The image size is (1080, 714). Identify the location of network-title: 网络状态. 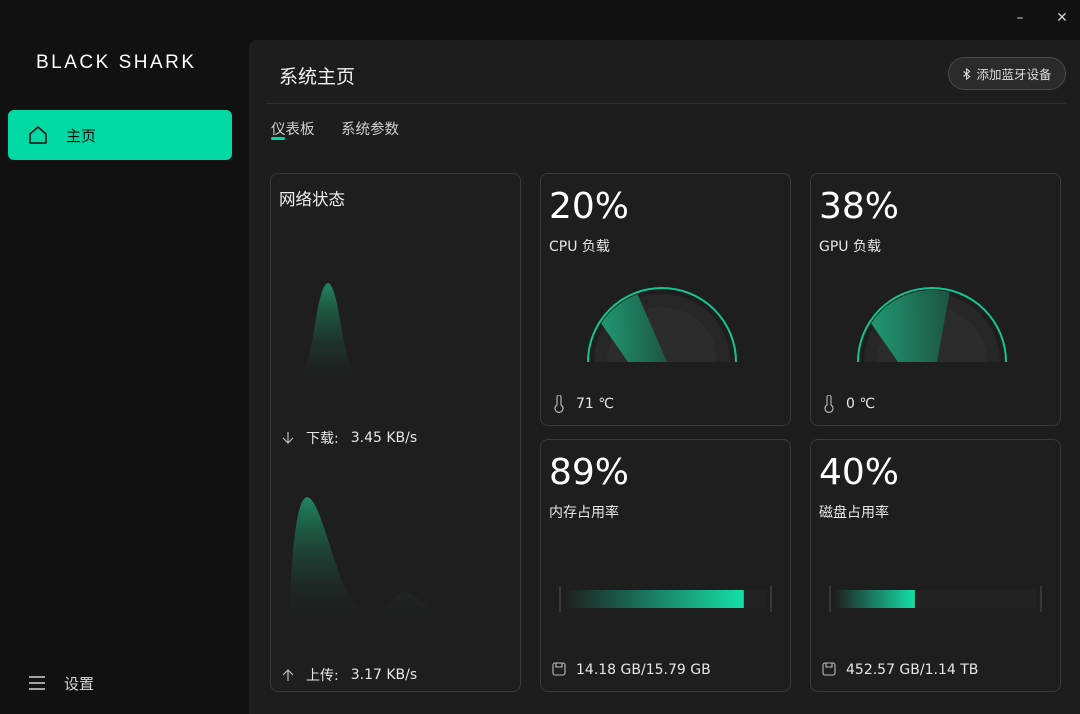
(312, 199).